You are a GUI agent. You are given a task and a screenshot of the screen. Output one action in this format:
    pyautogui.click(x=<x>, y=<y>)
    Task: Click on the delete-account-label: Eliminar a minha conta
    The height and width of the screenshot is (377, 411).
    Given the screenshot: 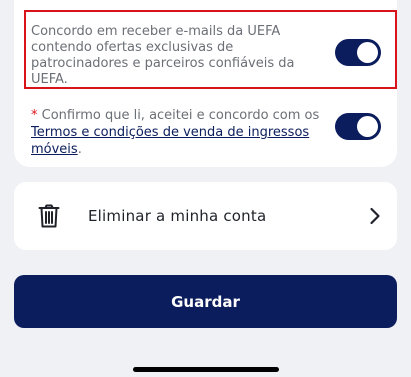 What is the action you would take?
    pyautogui.click(x=177, y=216)
    